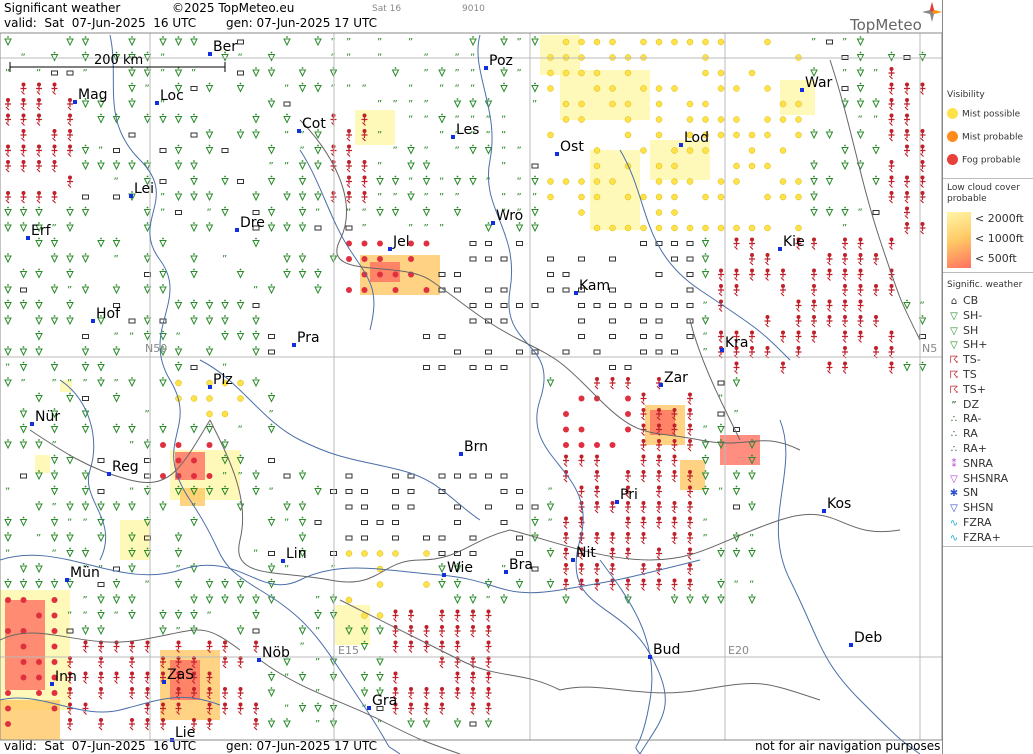  I want to click on city-label: Zar, so click(676, 378).